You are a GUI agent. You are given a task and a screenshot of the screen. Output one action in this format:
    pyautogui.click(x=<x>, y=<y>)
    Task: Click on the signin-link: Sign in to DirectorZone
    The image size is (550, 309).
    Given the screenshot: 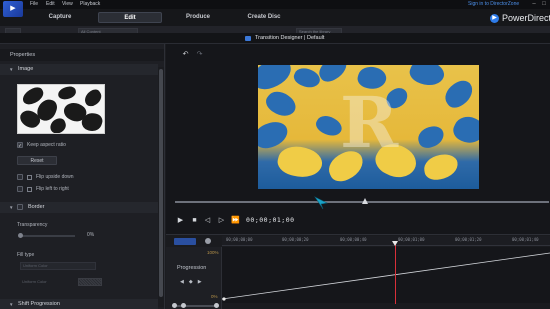 What is the action you would take?
    pyautogui.click(x=493, y=4)
    